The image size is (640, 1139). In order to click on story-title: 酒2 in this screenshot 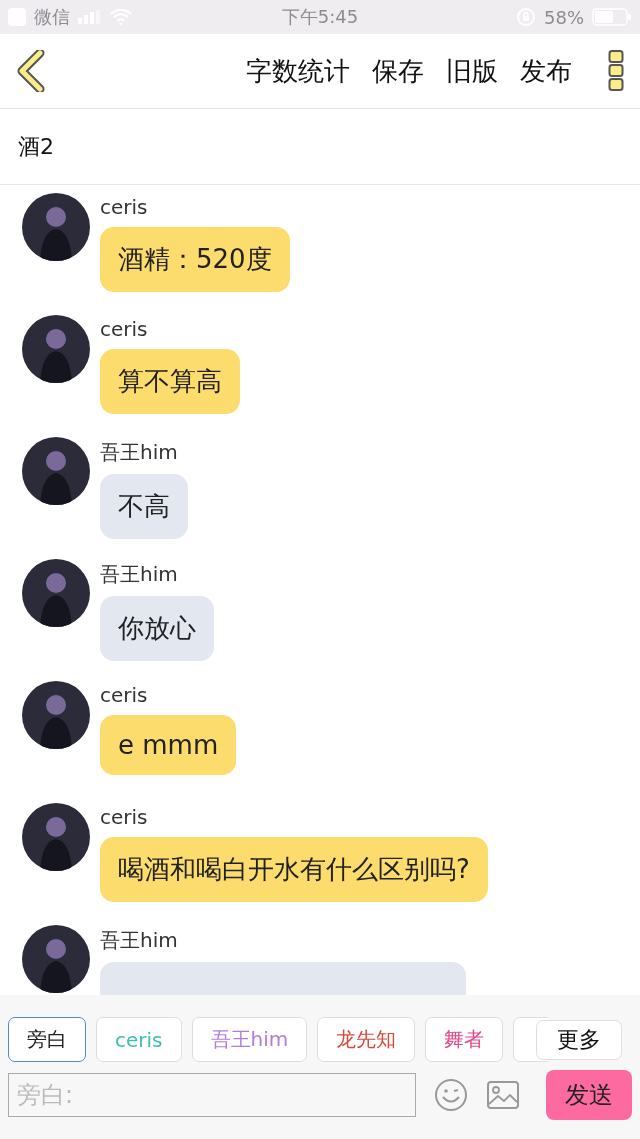, I will do `click(36, 146)`.